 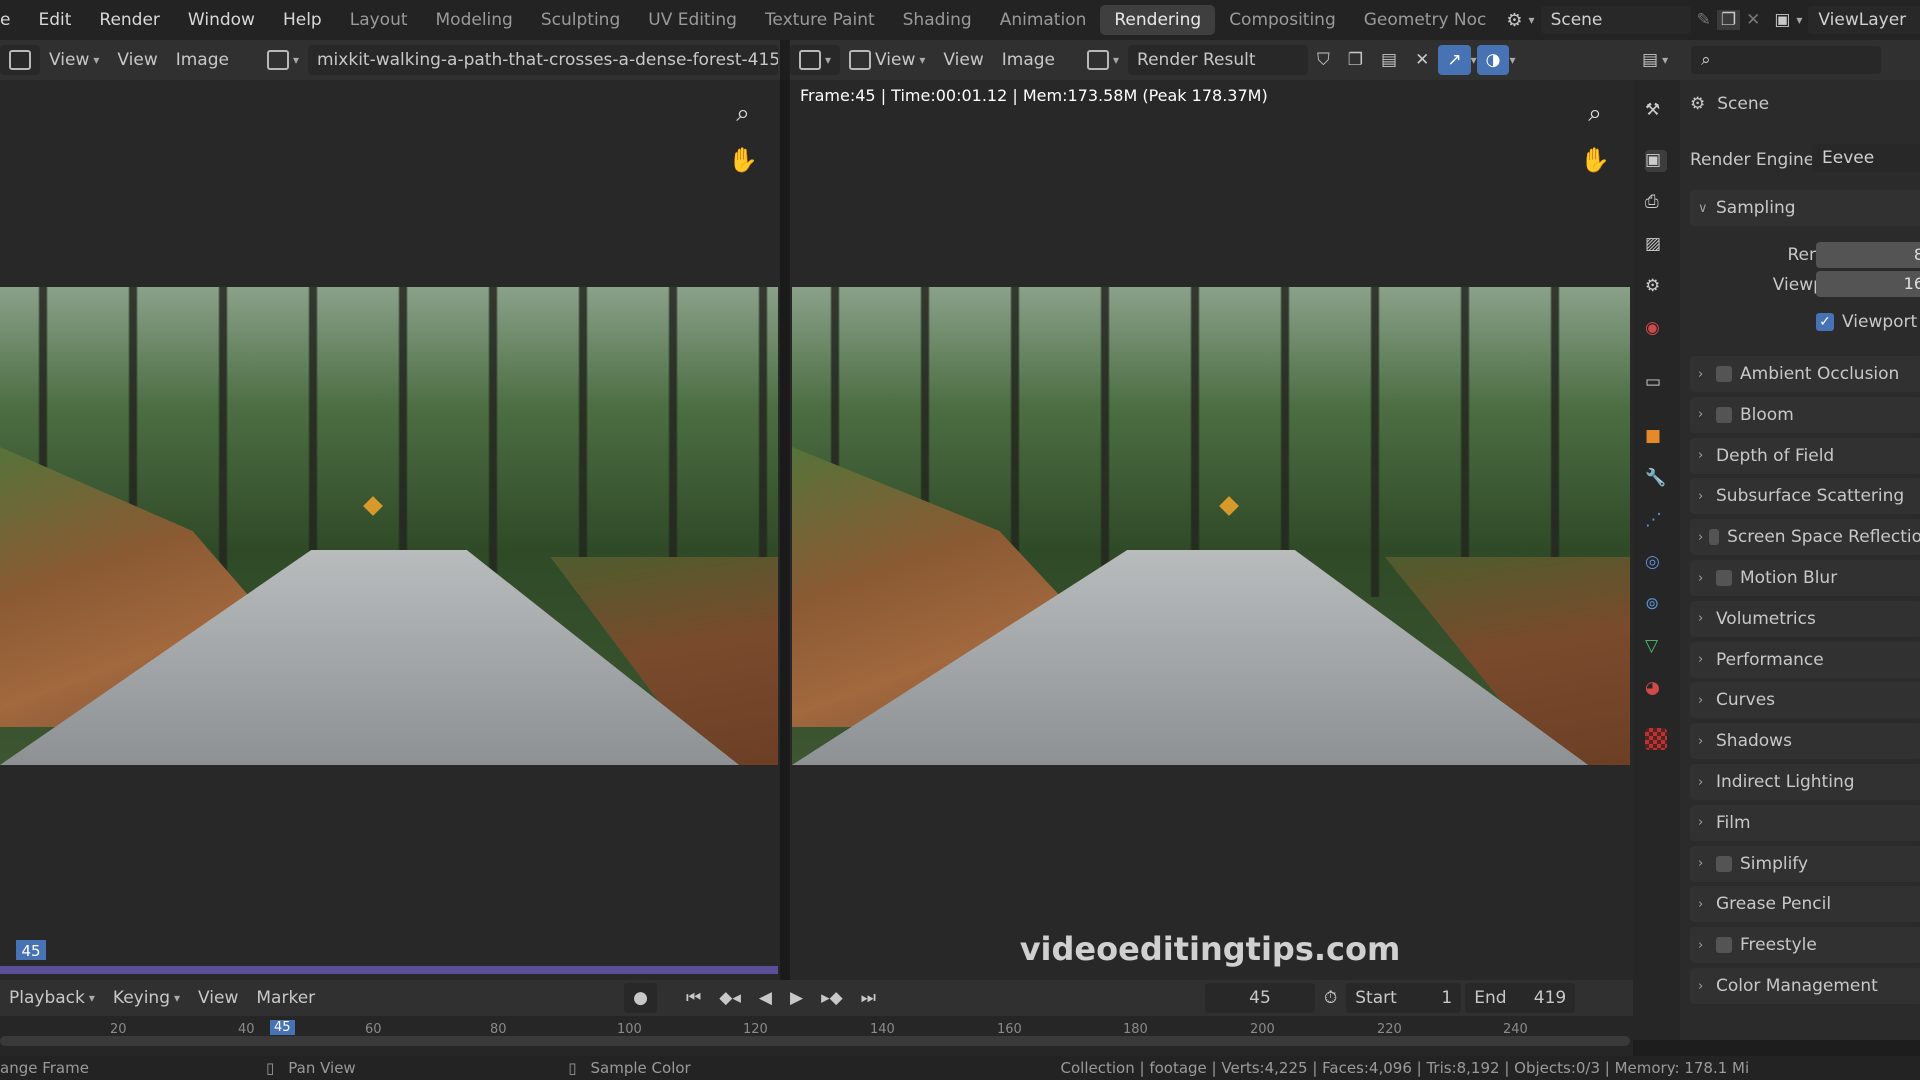 I want to click on world-icon: ◉, so click(x=1656, y=329).